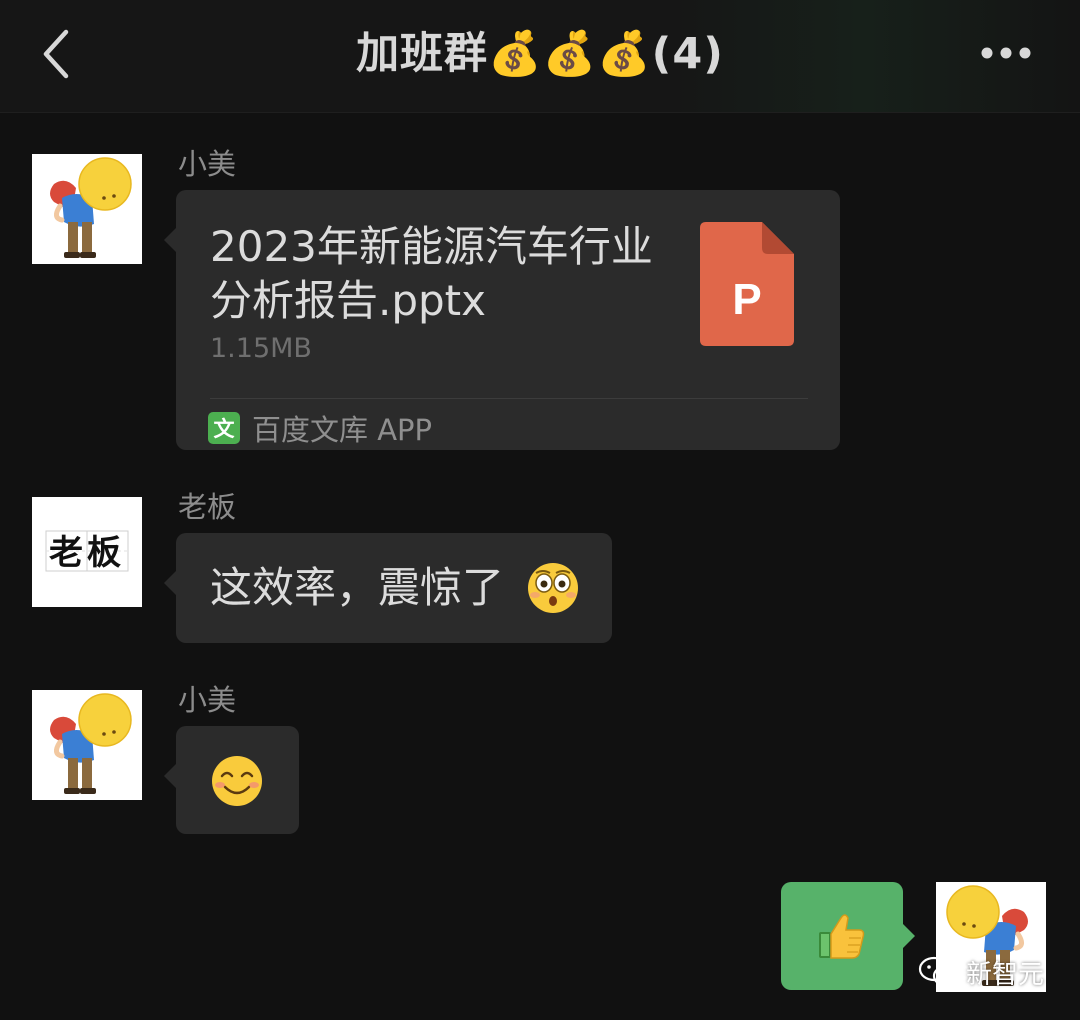 The height and width of the screenshot is (1020, 1080). I want to click on watermark: 新智元, so click(981, 972).